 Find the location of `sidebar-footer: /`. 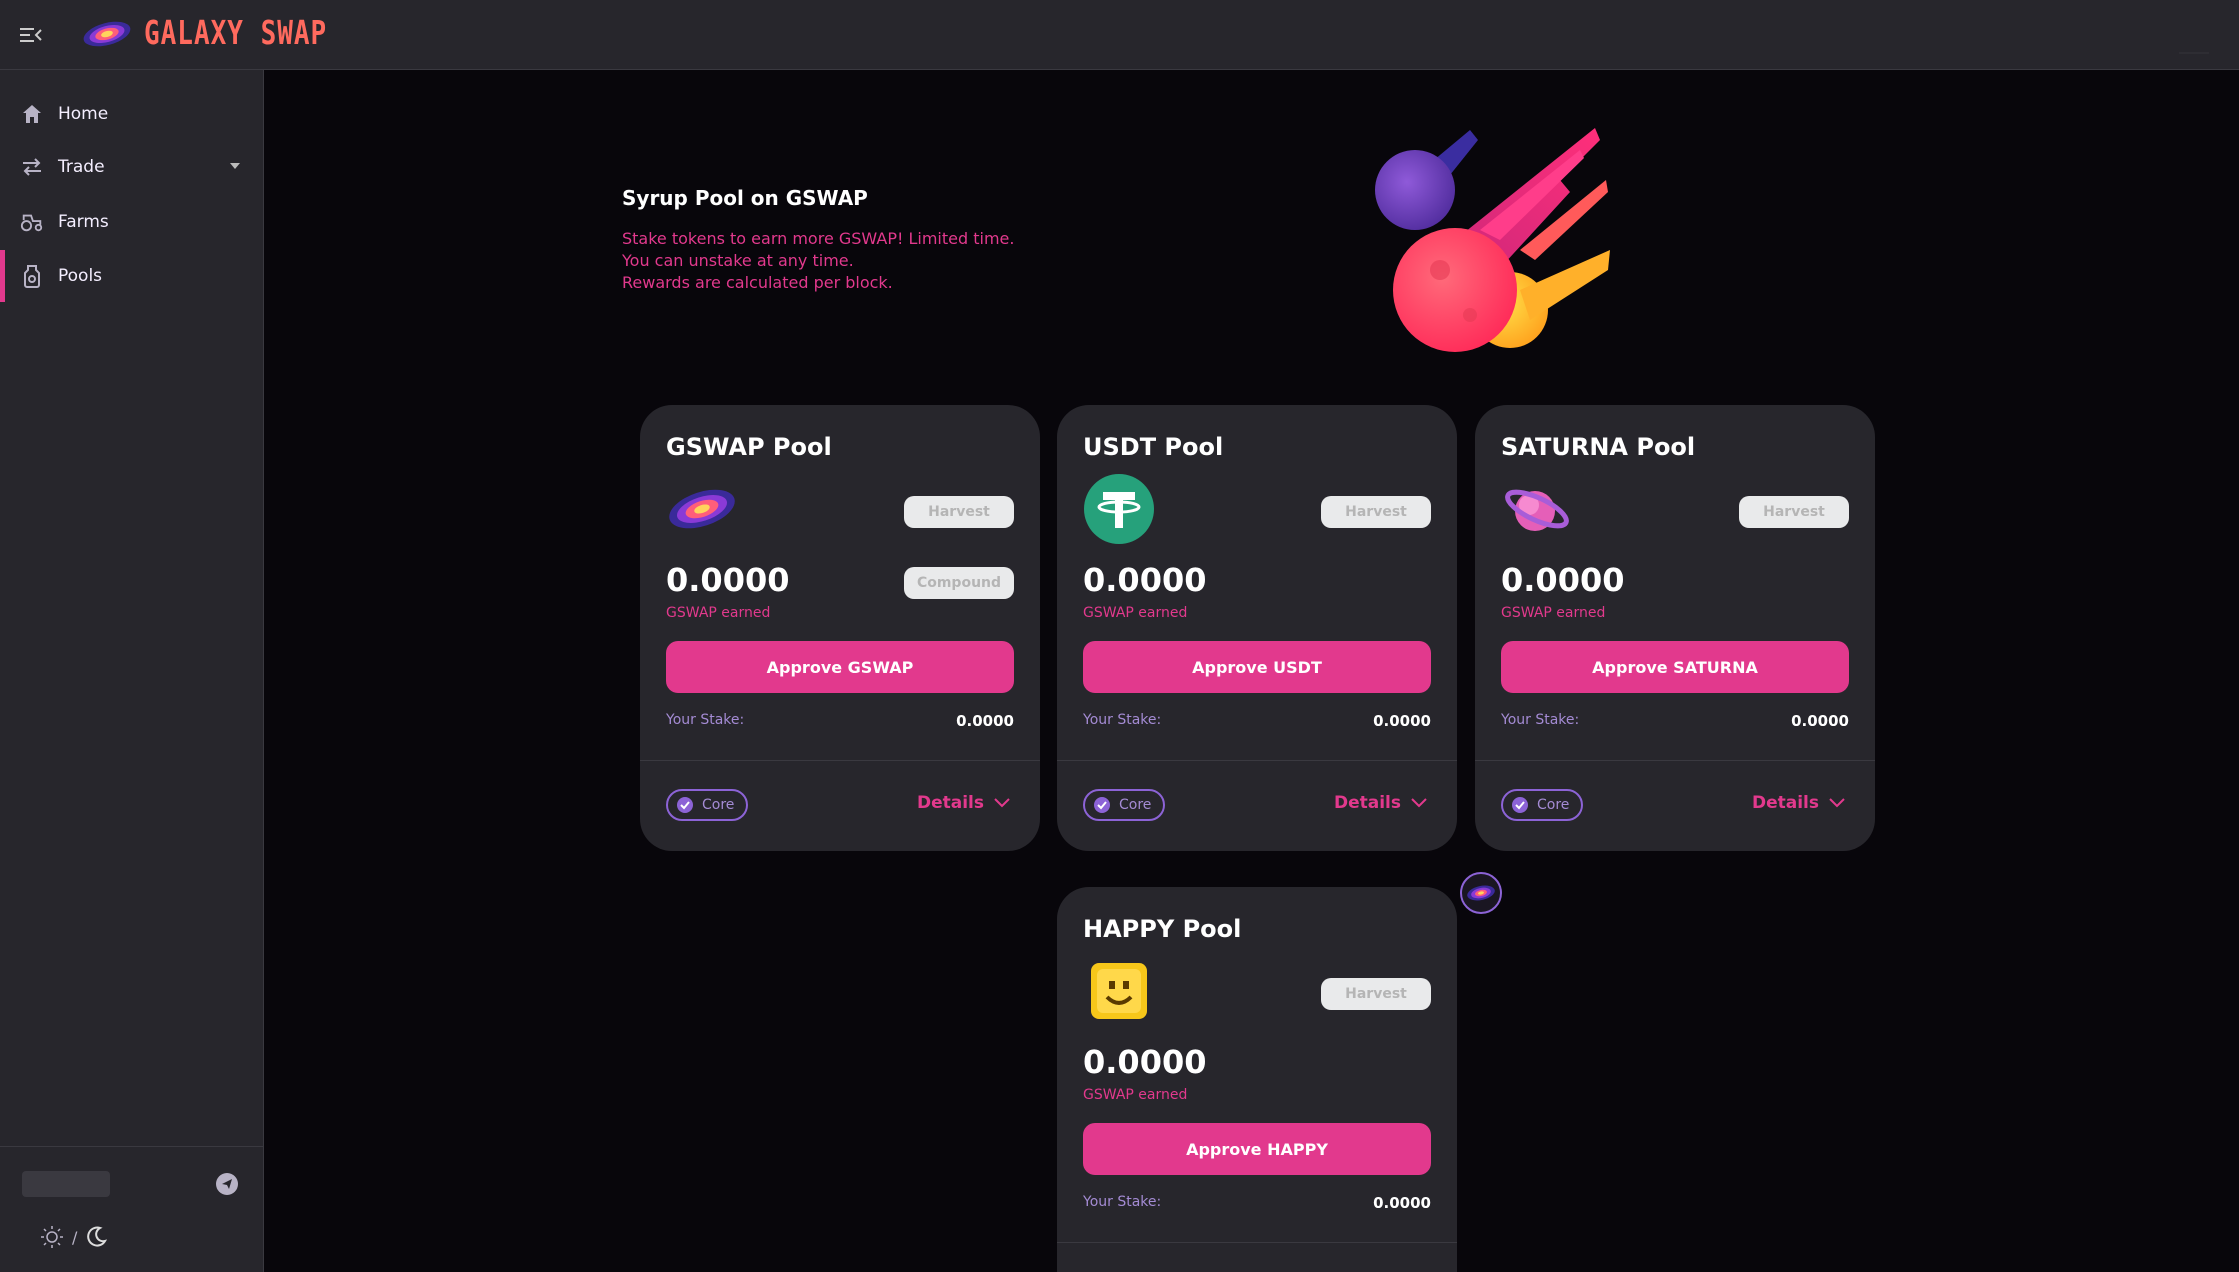

sidebar-footer: / is located at coordinates (132, 1209).